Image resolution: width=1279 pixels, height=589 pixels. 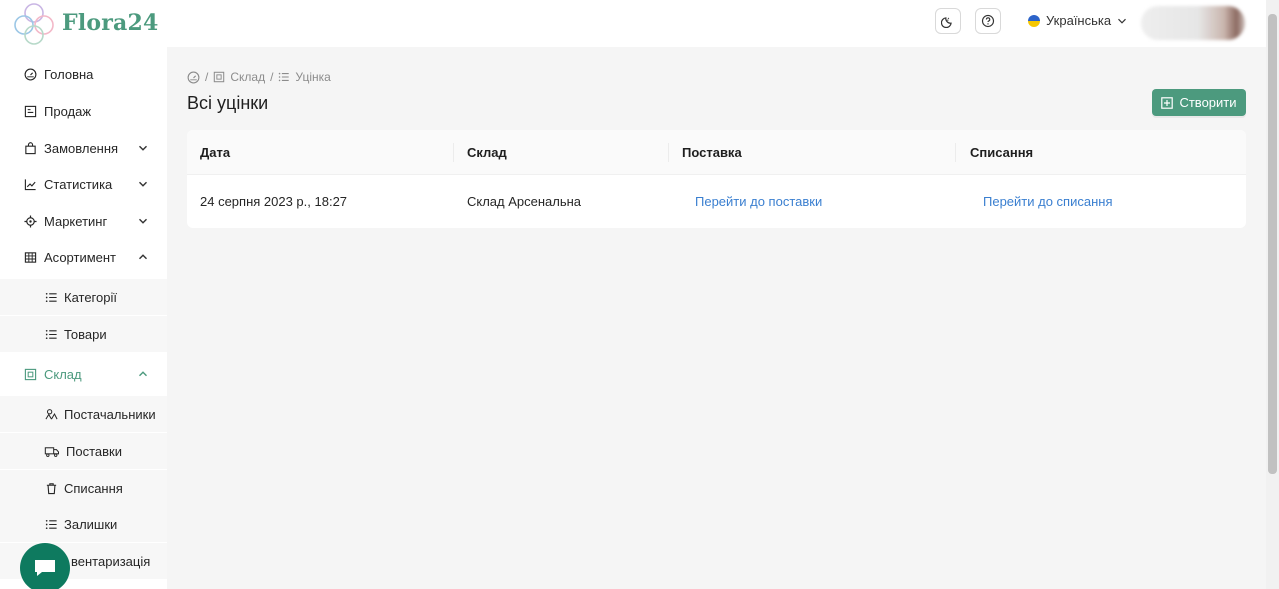 I want to click on sidebar-subitem-label: Поставки, so click(x=94, y=451).